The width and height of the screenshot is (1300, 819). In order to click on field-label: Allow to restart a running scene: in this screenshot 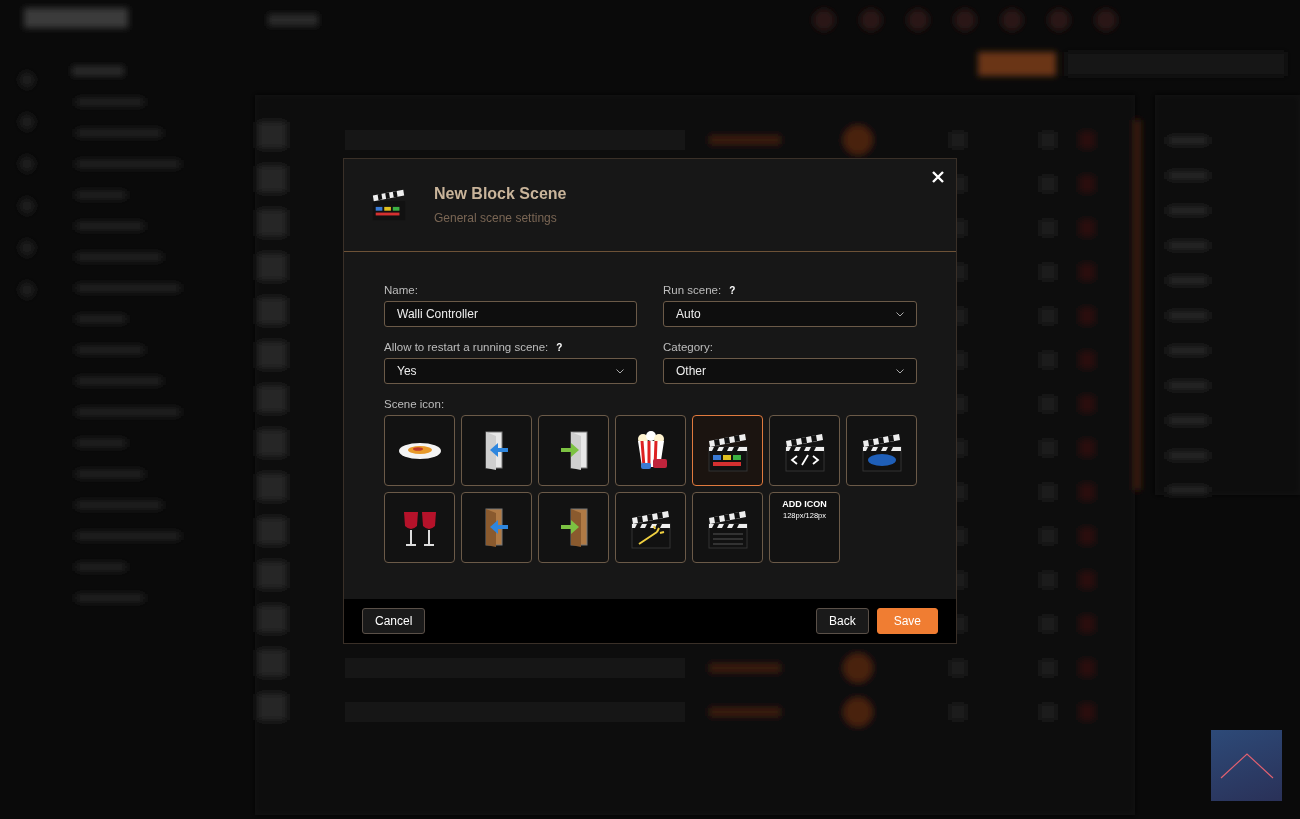, I will do `click(466, 347)`.